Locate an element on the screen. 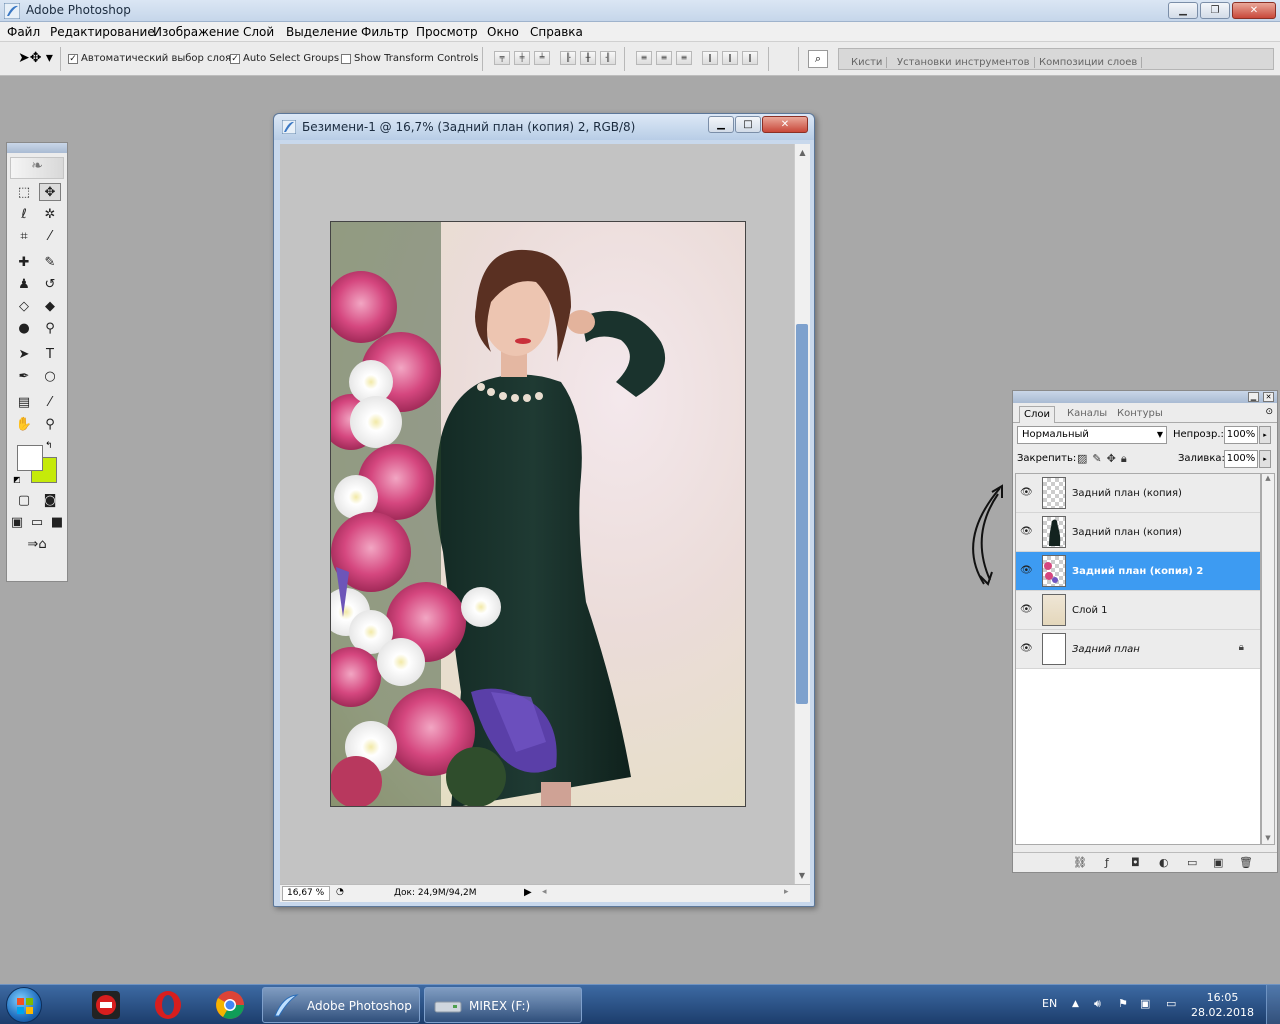 The image size is (1280, 1024). panel-close-icon: ✕ is located at coordinates (1268, 397).